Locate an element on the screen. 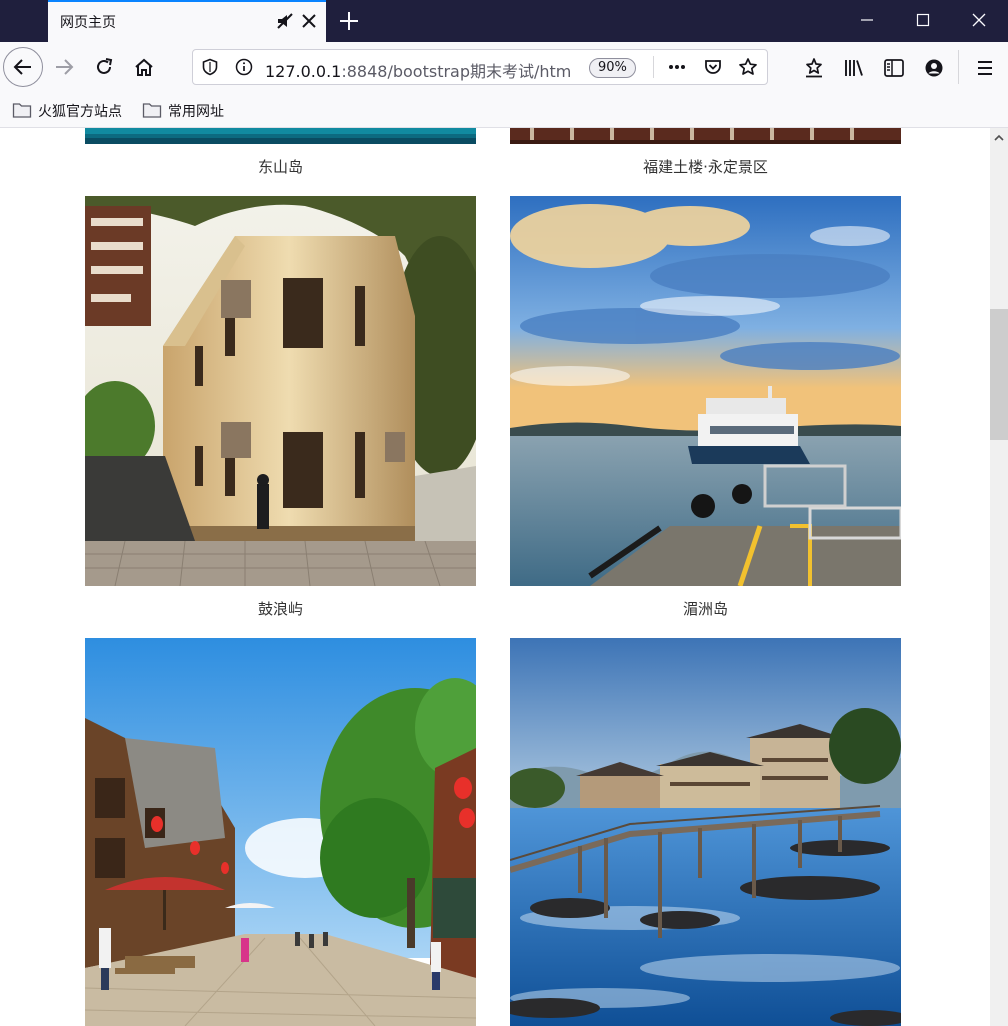  forward-button is located at coordinates (64, 67).